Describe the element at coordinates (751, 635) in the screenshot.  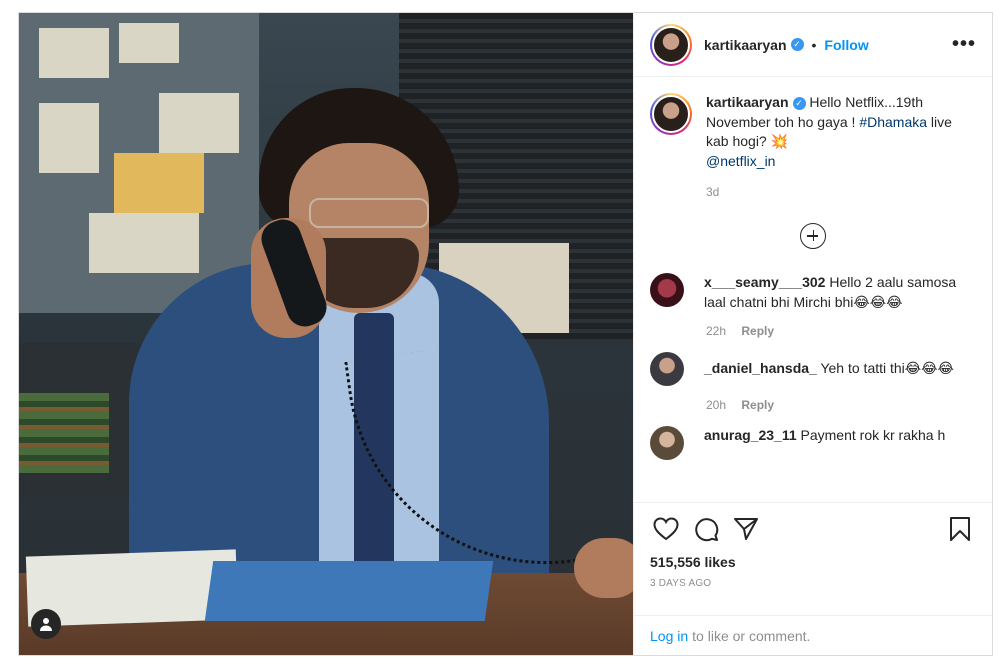
I see `login-text: to like or comment.` at that location.